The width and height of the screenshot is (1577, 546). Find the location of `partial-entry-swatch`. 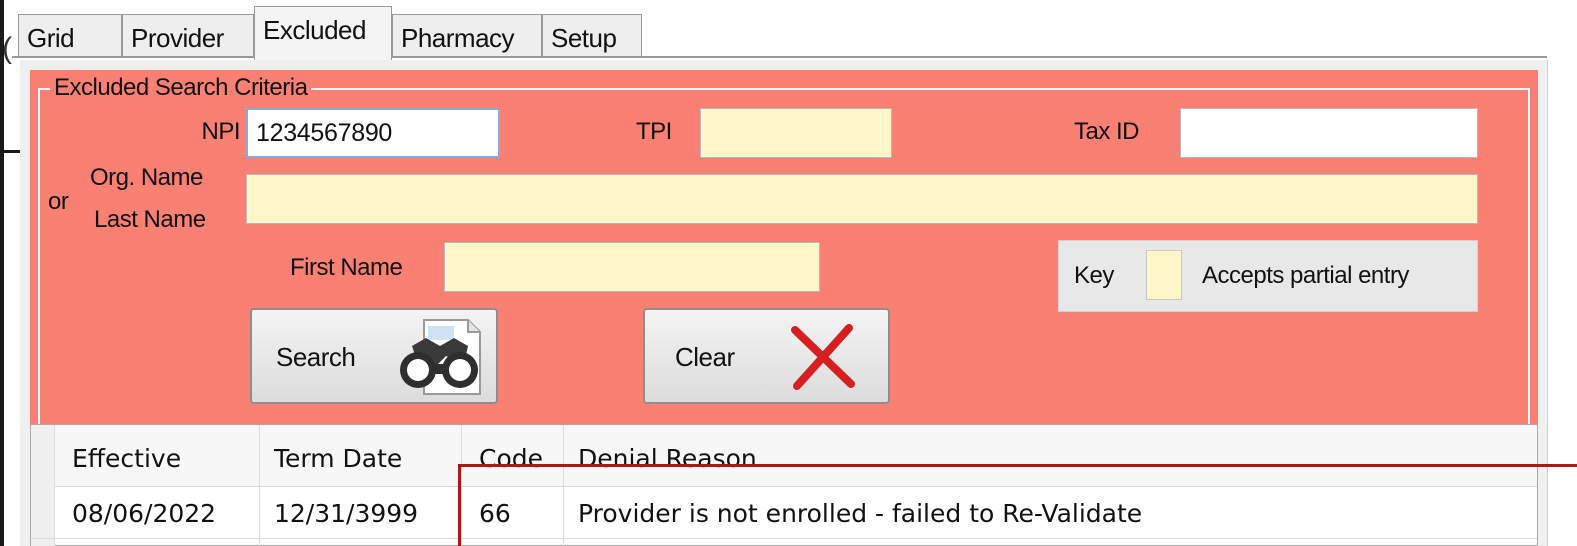

partial-entry-swatch is located at coordinates (1164, 275).